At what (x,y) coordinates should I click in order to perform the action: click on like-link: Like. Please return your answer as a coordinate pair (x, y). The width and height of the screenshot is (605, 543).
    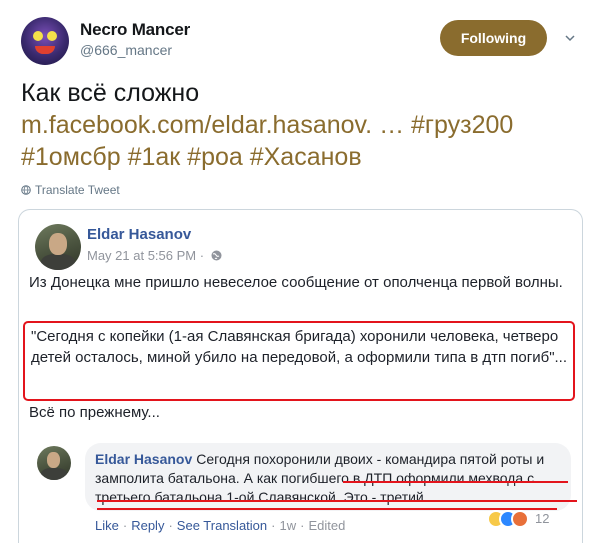
    Looking at the image, I should click on (107, 525).